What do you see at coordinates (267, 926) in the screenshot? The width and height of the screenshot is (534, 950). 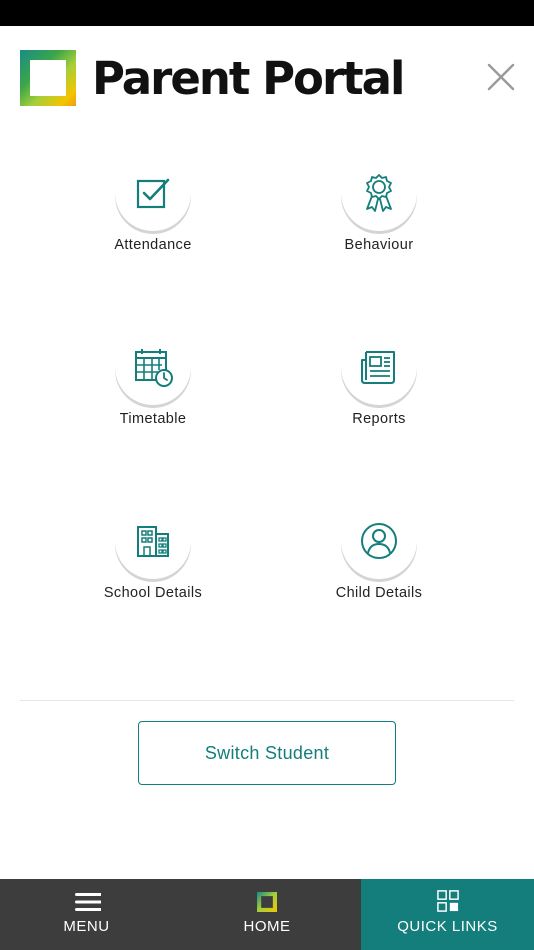 I see `nav-home-label: HOME` at bounding box center [267, 926].